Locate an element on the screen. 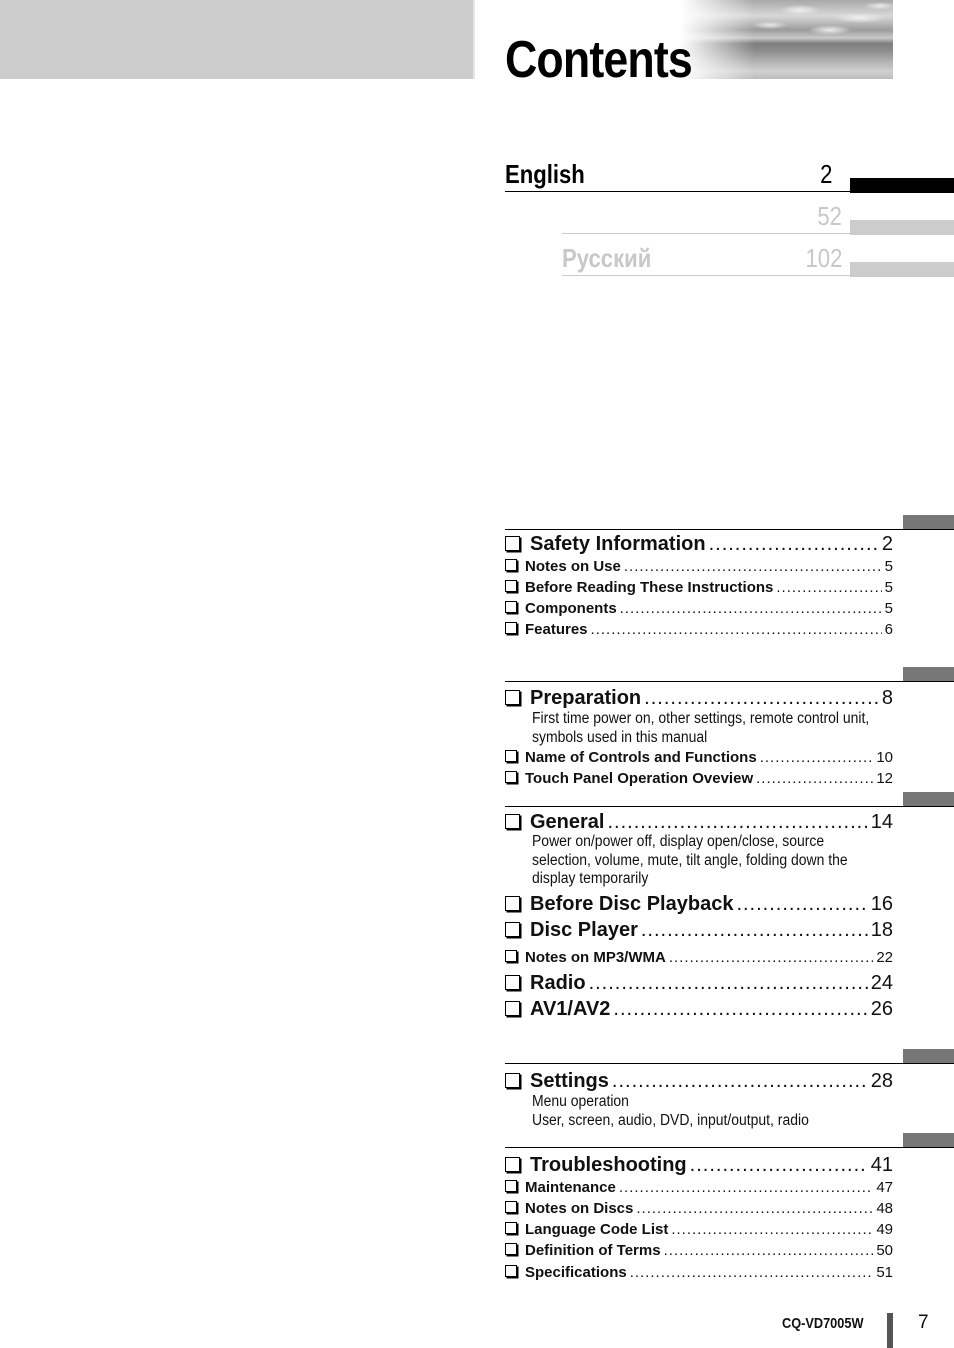 The width and height of the screenshot is (954, 1348). toc-item-touch-panel: Touch Panel Operation Oveview 12 is located at coordinates (699, 778).